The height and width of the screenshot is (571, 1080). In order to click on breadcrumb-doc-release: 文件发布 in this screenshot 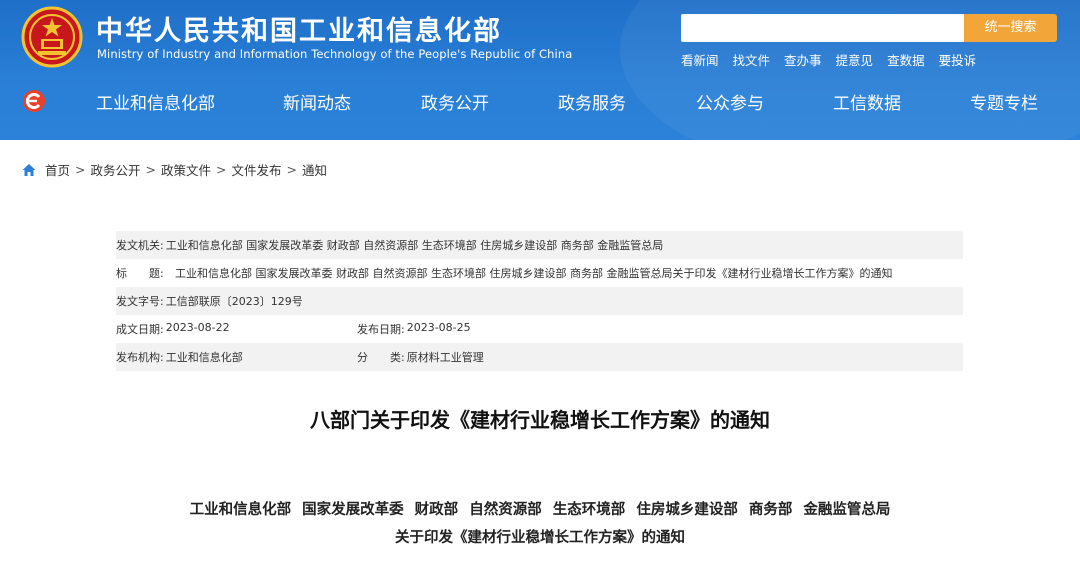, I will do `click(257, 169)`.